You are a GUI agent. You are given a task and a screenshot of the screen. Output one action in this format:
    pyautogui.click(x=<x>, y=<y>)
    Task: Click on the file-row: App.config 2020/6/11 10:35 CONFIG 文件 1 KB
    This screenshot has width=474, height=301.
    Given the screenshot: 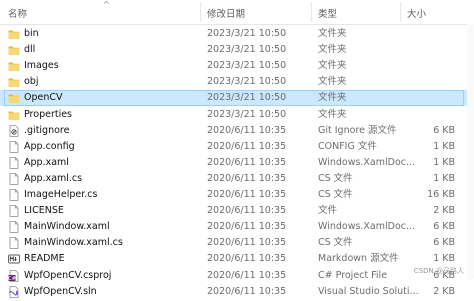 What is the action you would take?
    pyautogui.click(x=237, y=147)
    